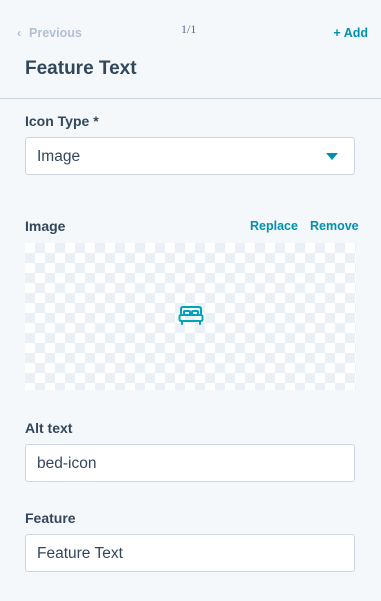 The width and height of the screenshot is (381, 601). What do you see at coordinates (80, 553) in the screenshot?
I see `feature-value: Feature Text` at bounding box center [80, 553].